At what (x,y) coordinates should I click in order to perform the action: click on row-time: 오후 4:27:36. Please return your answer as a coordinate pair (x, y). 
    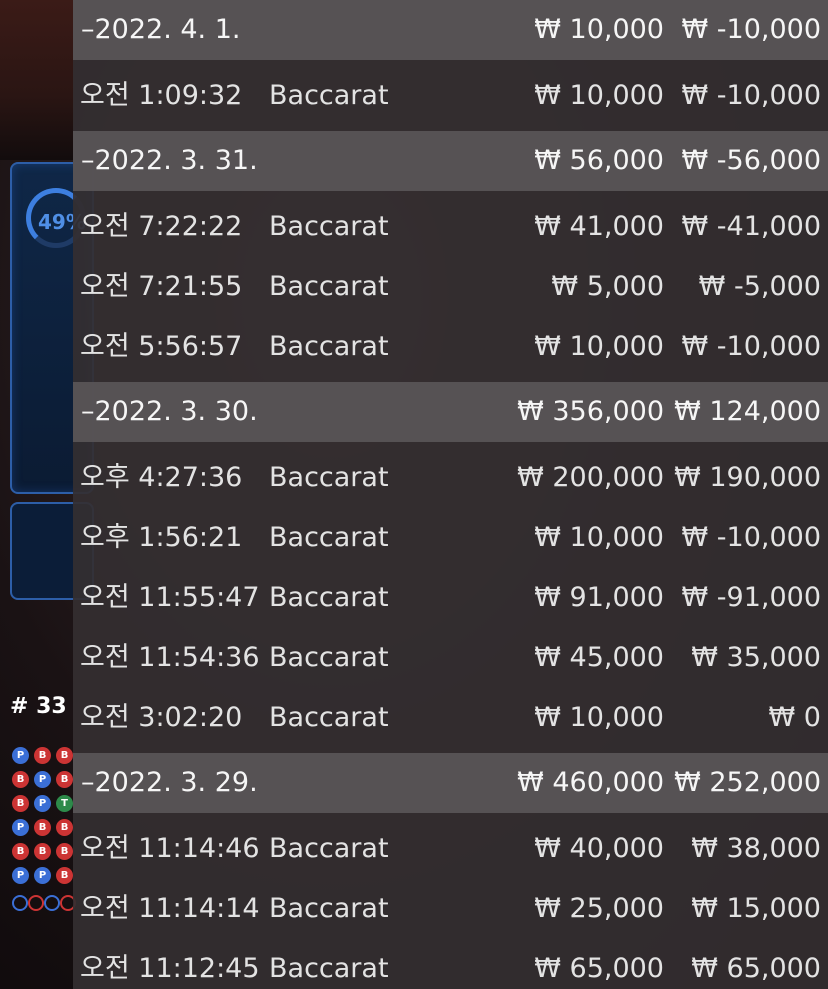
    Looking at the image, I should click on (161, 477).